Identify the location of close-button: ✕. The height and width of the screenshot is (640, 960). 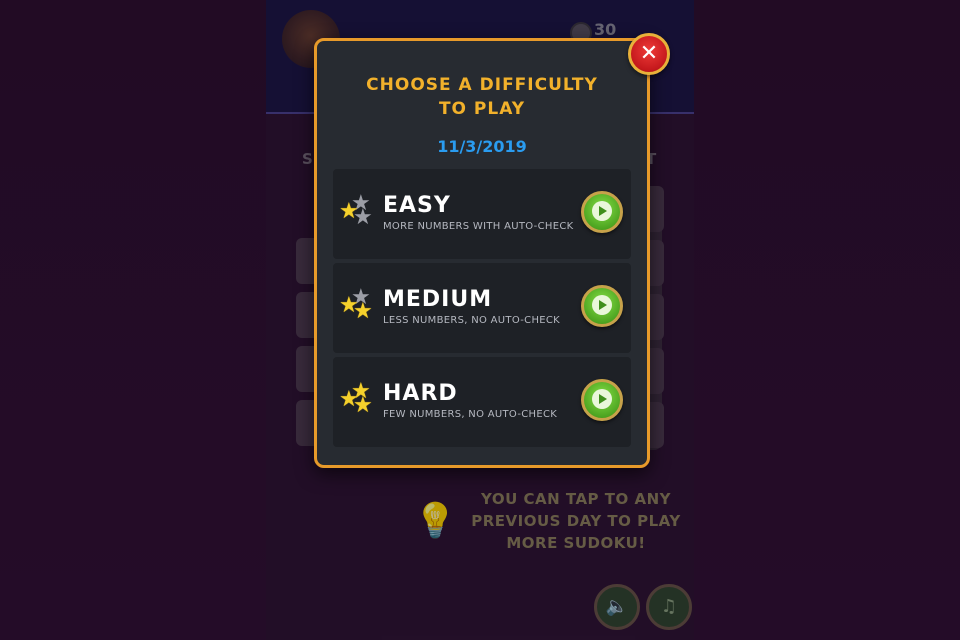
(649, 54).